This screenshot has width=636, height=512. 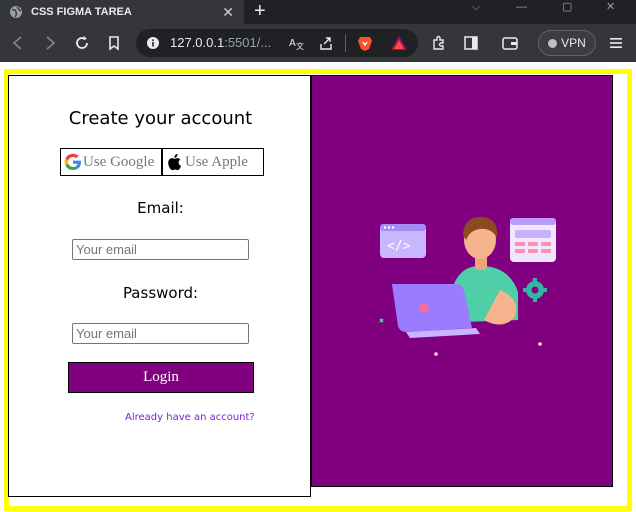 What do you see at coordinates (521, 7) in the screenshot?
I see `minimize-button: —` at bounding box center [521, 7].